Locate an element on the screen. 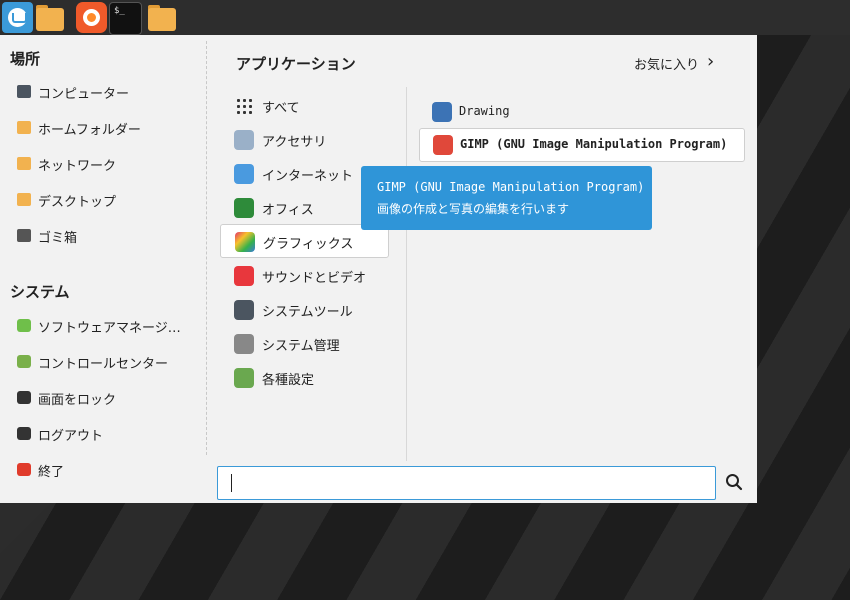  app-item-label: Drawing is located at coordinates (484, 111).